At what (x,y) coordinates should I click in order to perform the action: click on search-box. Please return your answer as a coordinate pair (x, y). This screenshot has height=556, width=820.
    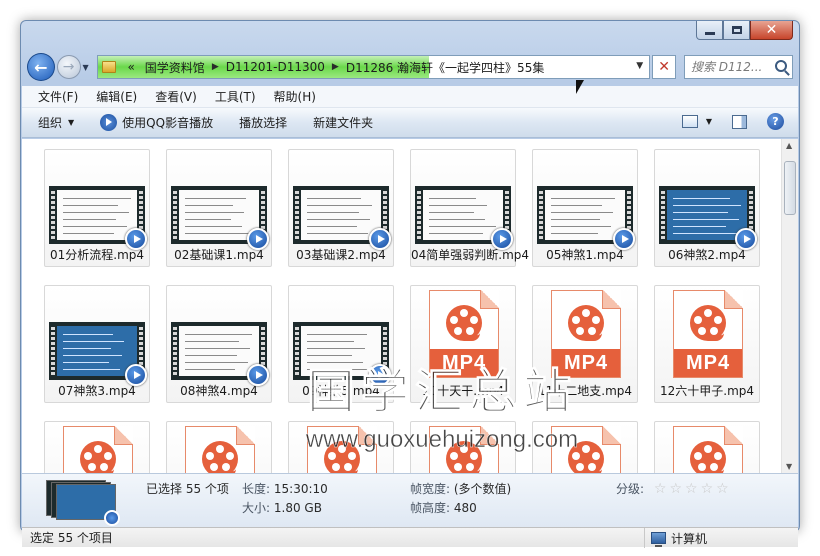
    Looking at the image, I should click on (738, 67).